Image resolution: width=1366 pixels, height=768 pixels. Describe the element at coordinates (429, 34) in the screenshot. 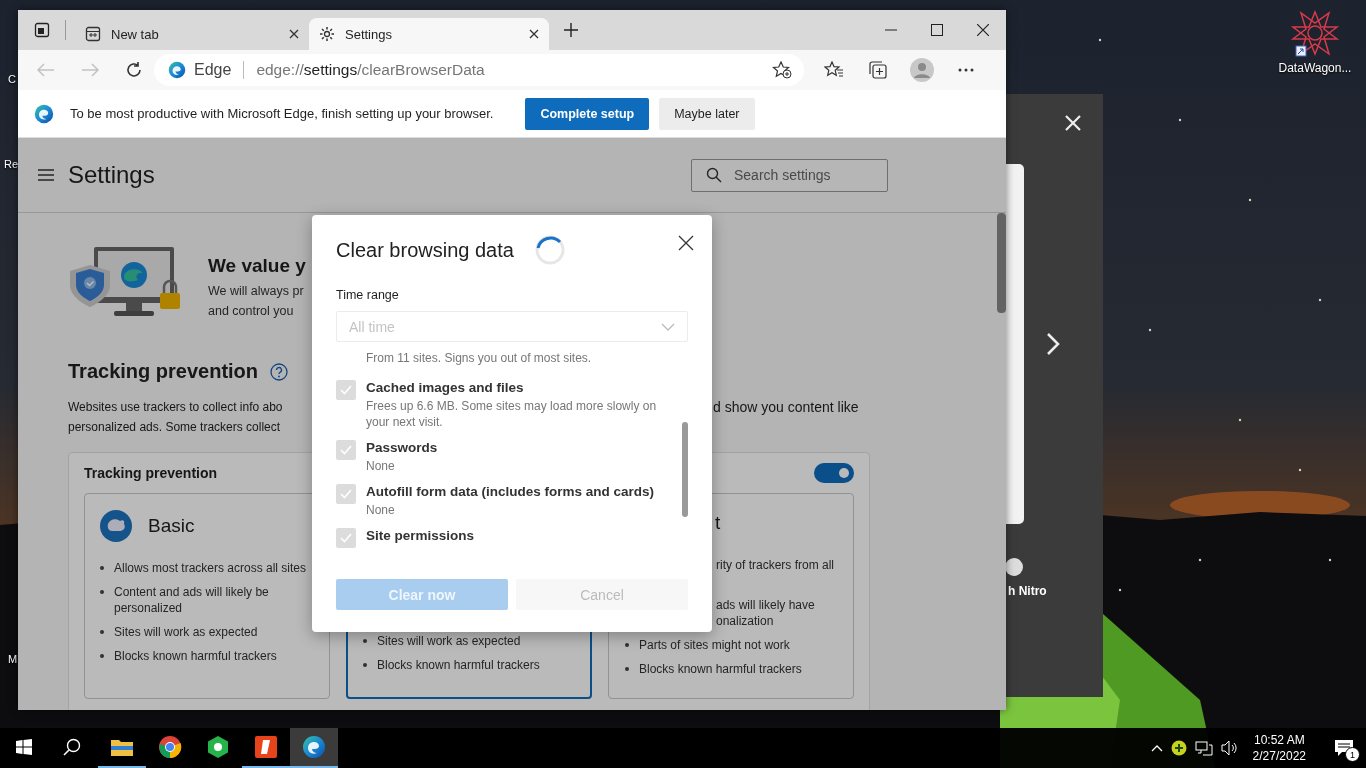

I see `browser-tab: Settings` at that location.